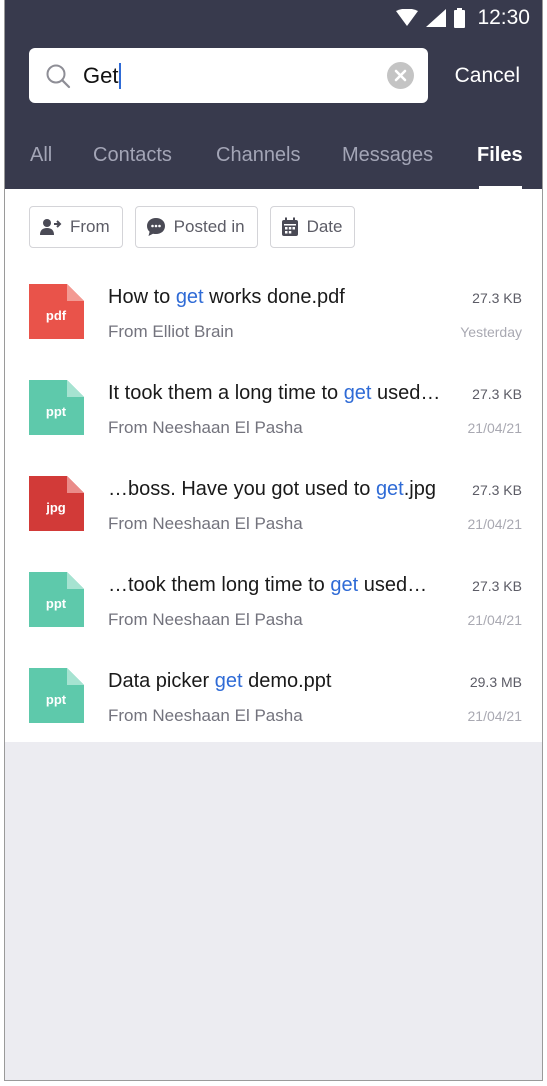 Image resolution: width=547 pixels, height=1086 pixels. What do you see at coordinates (495, 682) in the screenshot?
I see `file-size: 29.3 MB` at bounding box center [495, 682].